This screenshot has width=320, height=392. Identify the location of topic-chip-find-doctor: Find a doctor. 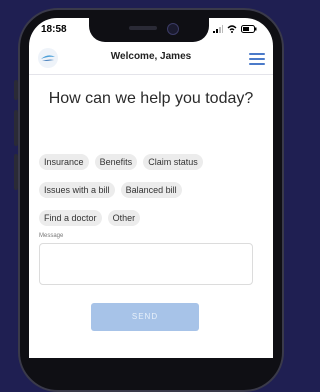
(70, 218).